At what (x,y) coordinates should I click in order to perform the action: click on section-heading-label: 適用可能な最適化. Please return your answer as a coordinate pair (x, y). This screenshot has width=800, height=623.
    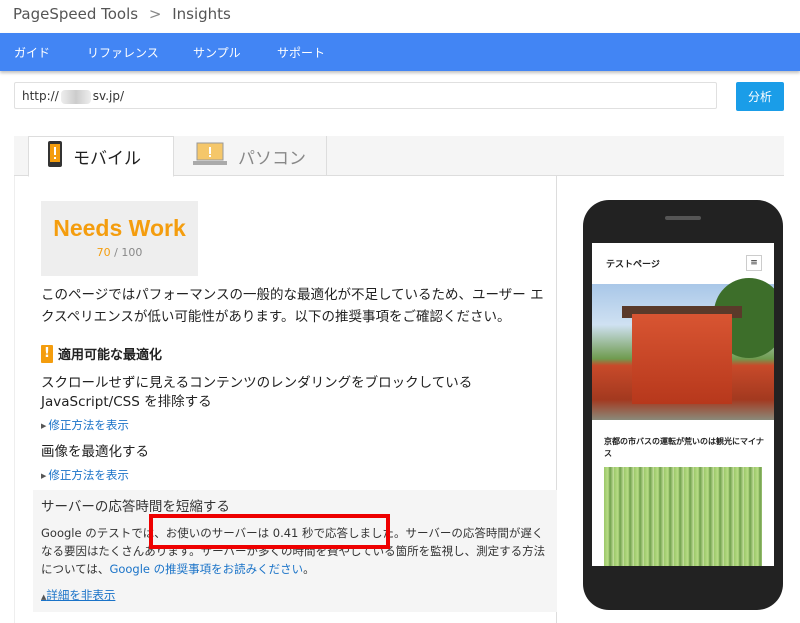
    Looking at the image, I should click on (110, 355).